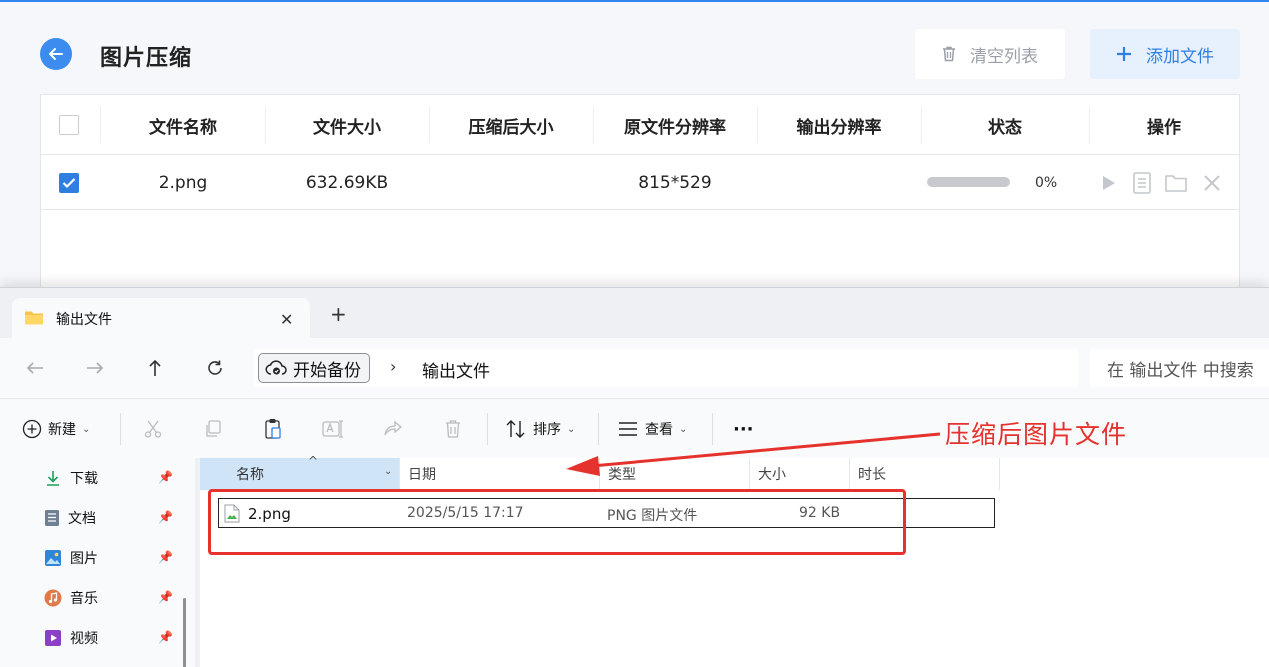 The width and height of the screenshot is (1269, 667). I want to click on back-button, so click(56, 54).